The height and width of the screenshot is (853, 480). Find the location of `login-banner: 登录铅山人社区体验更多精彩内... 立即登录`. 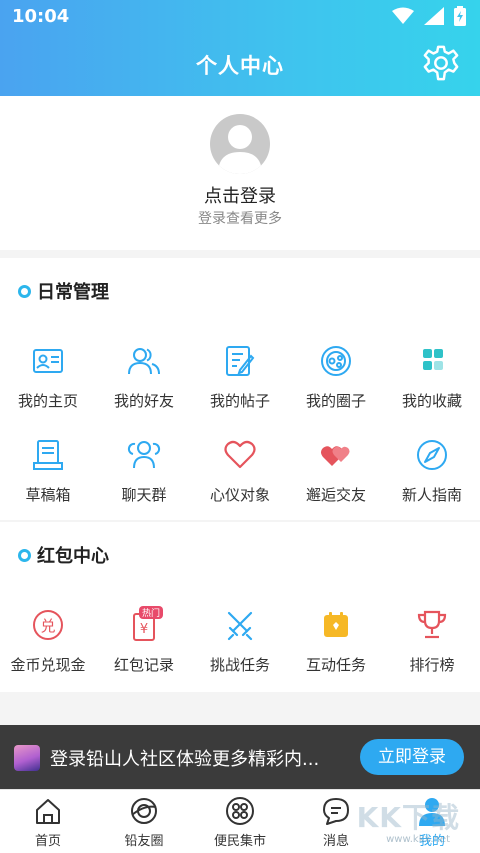

login-banner: 登录铅山人社区体验更多精彩内... 立即登录 is located at coordinates (240, 757).